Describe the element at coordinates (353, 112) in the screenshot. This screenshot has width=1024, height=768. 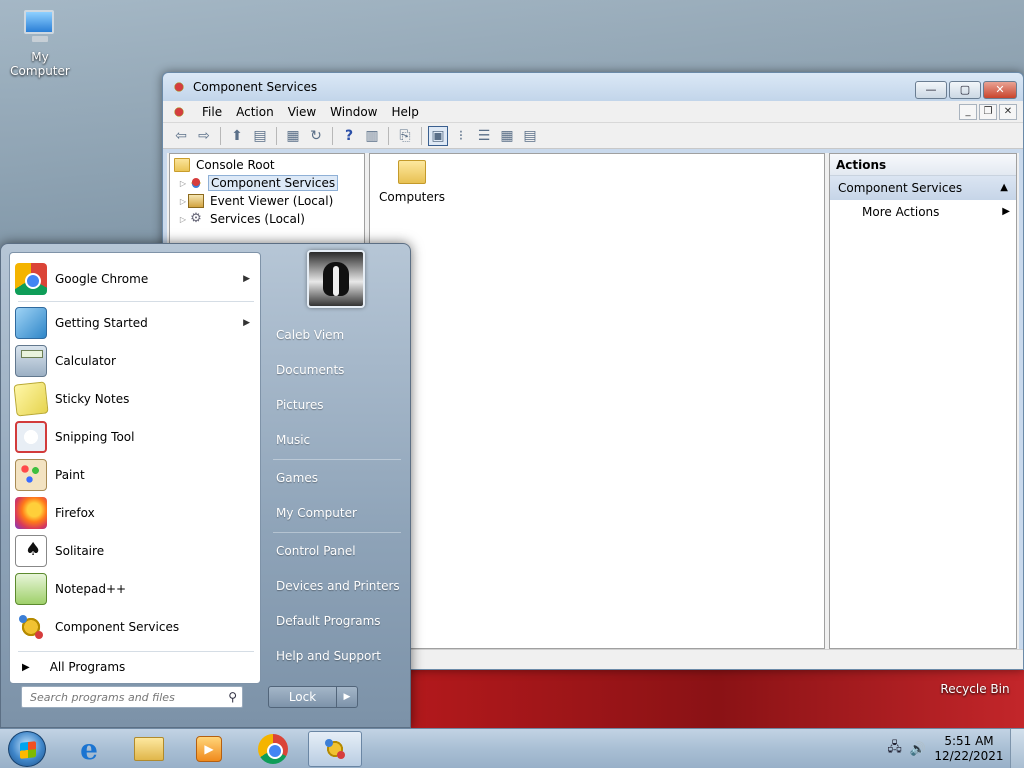
I see `menu-window: Window` at that location.